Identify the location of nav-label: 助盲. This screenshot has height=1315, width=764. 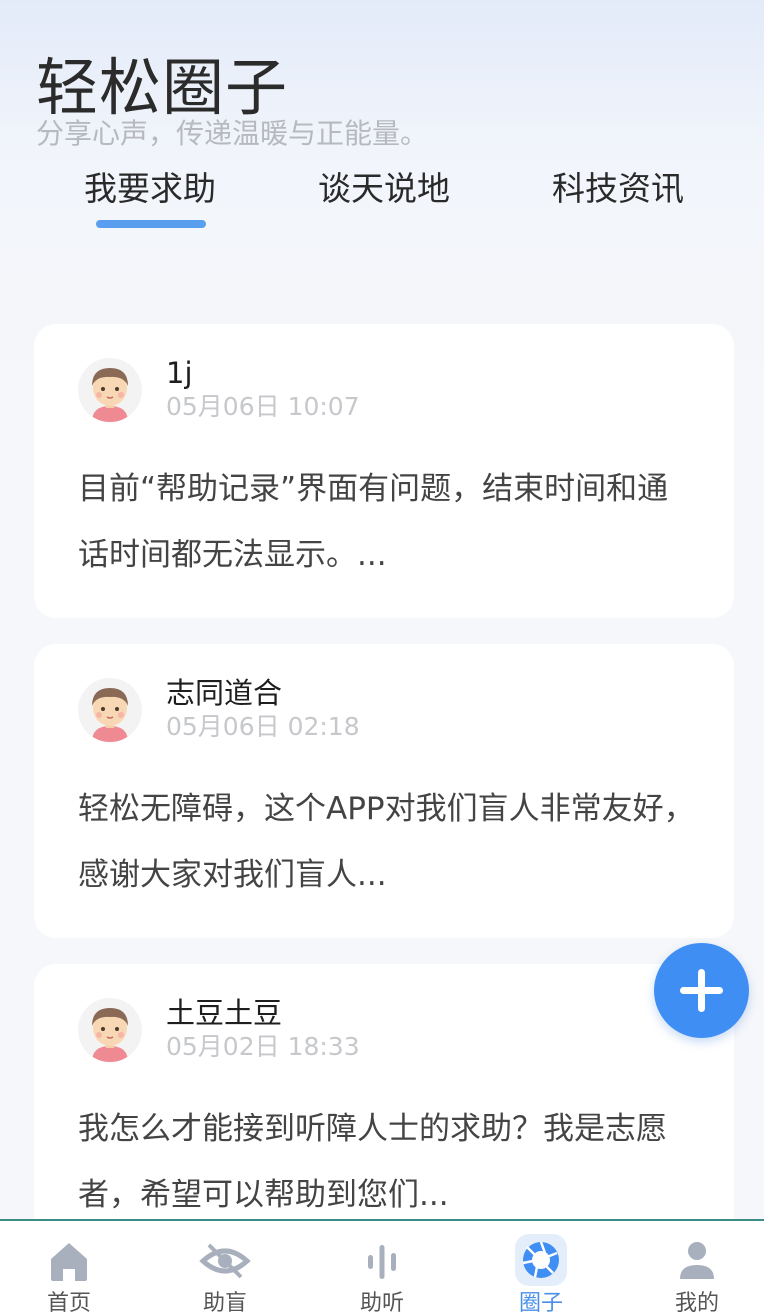
(224, 1303).